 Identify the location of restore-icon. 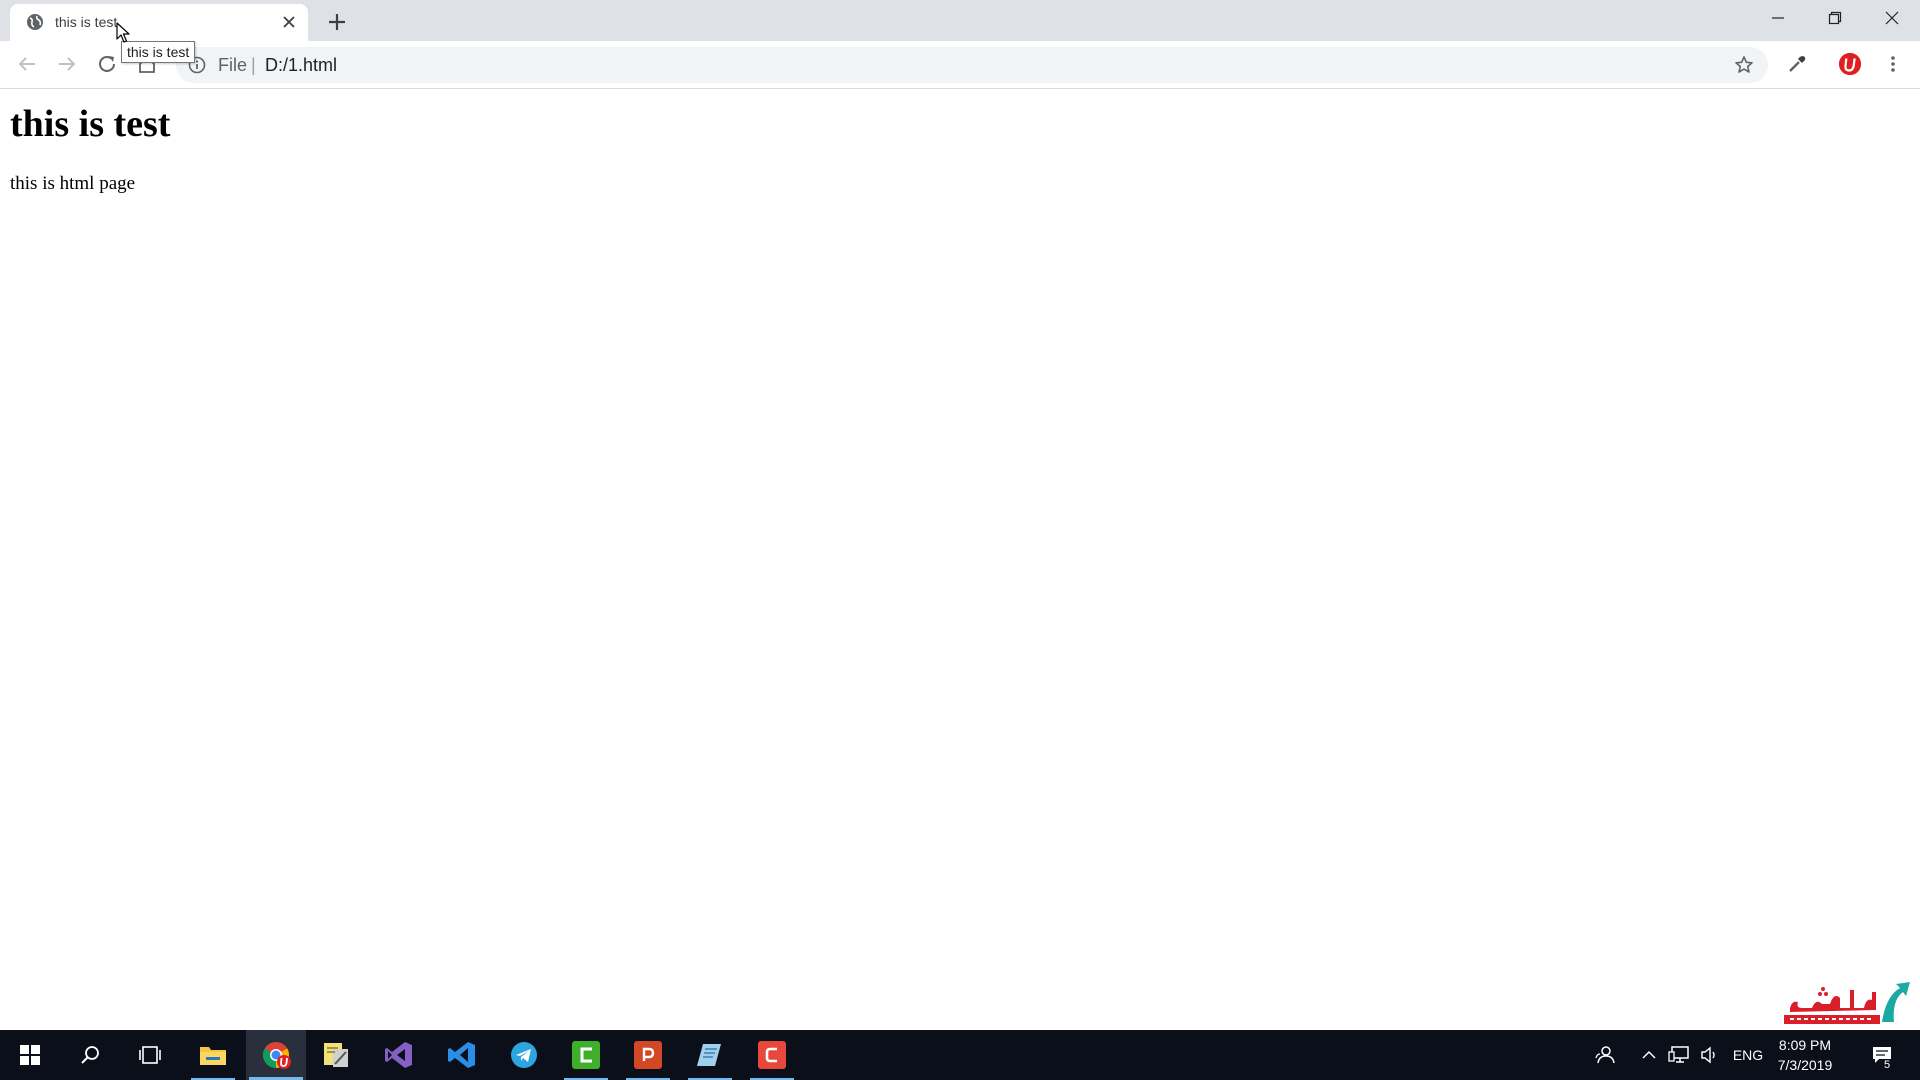
(1834, 18).